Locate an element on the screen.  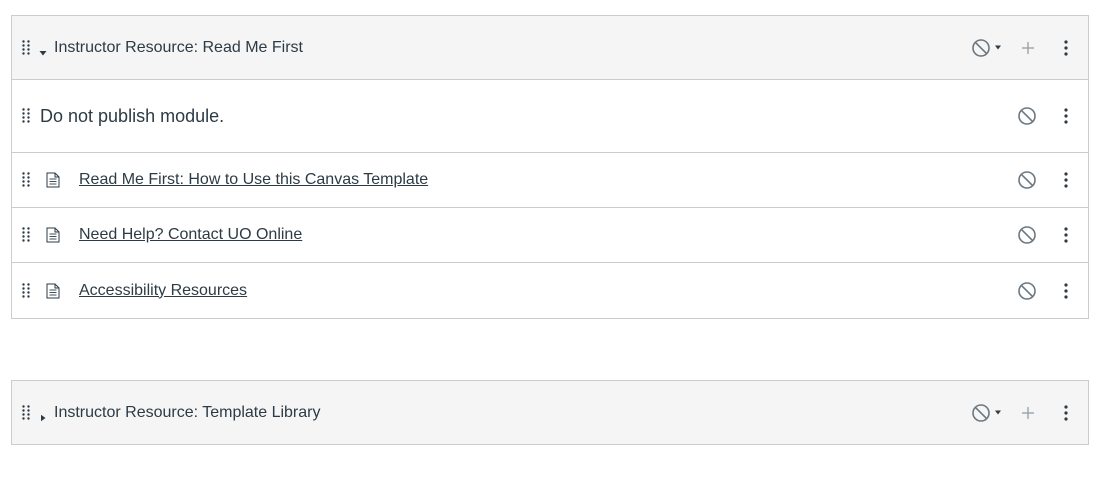
module-title: Instructor Resource: Read Me First is located at coordinates (178, 48).